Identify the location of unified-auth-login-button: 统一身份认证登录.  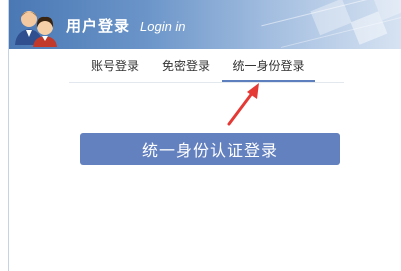
(210, 149).